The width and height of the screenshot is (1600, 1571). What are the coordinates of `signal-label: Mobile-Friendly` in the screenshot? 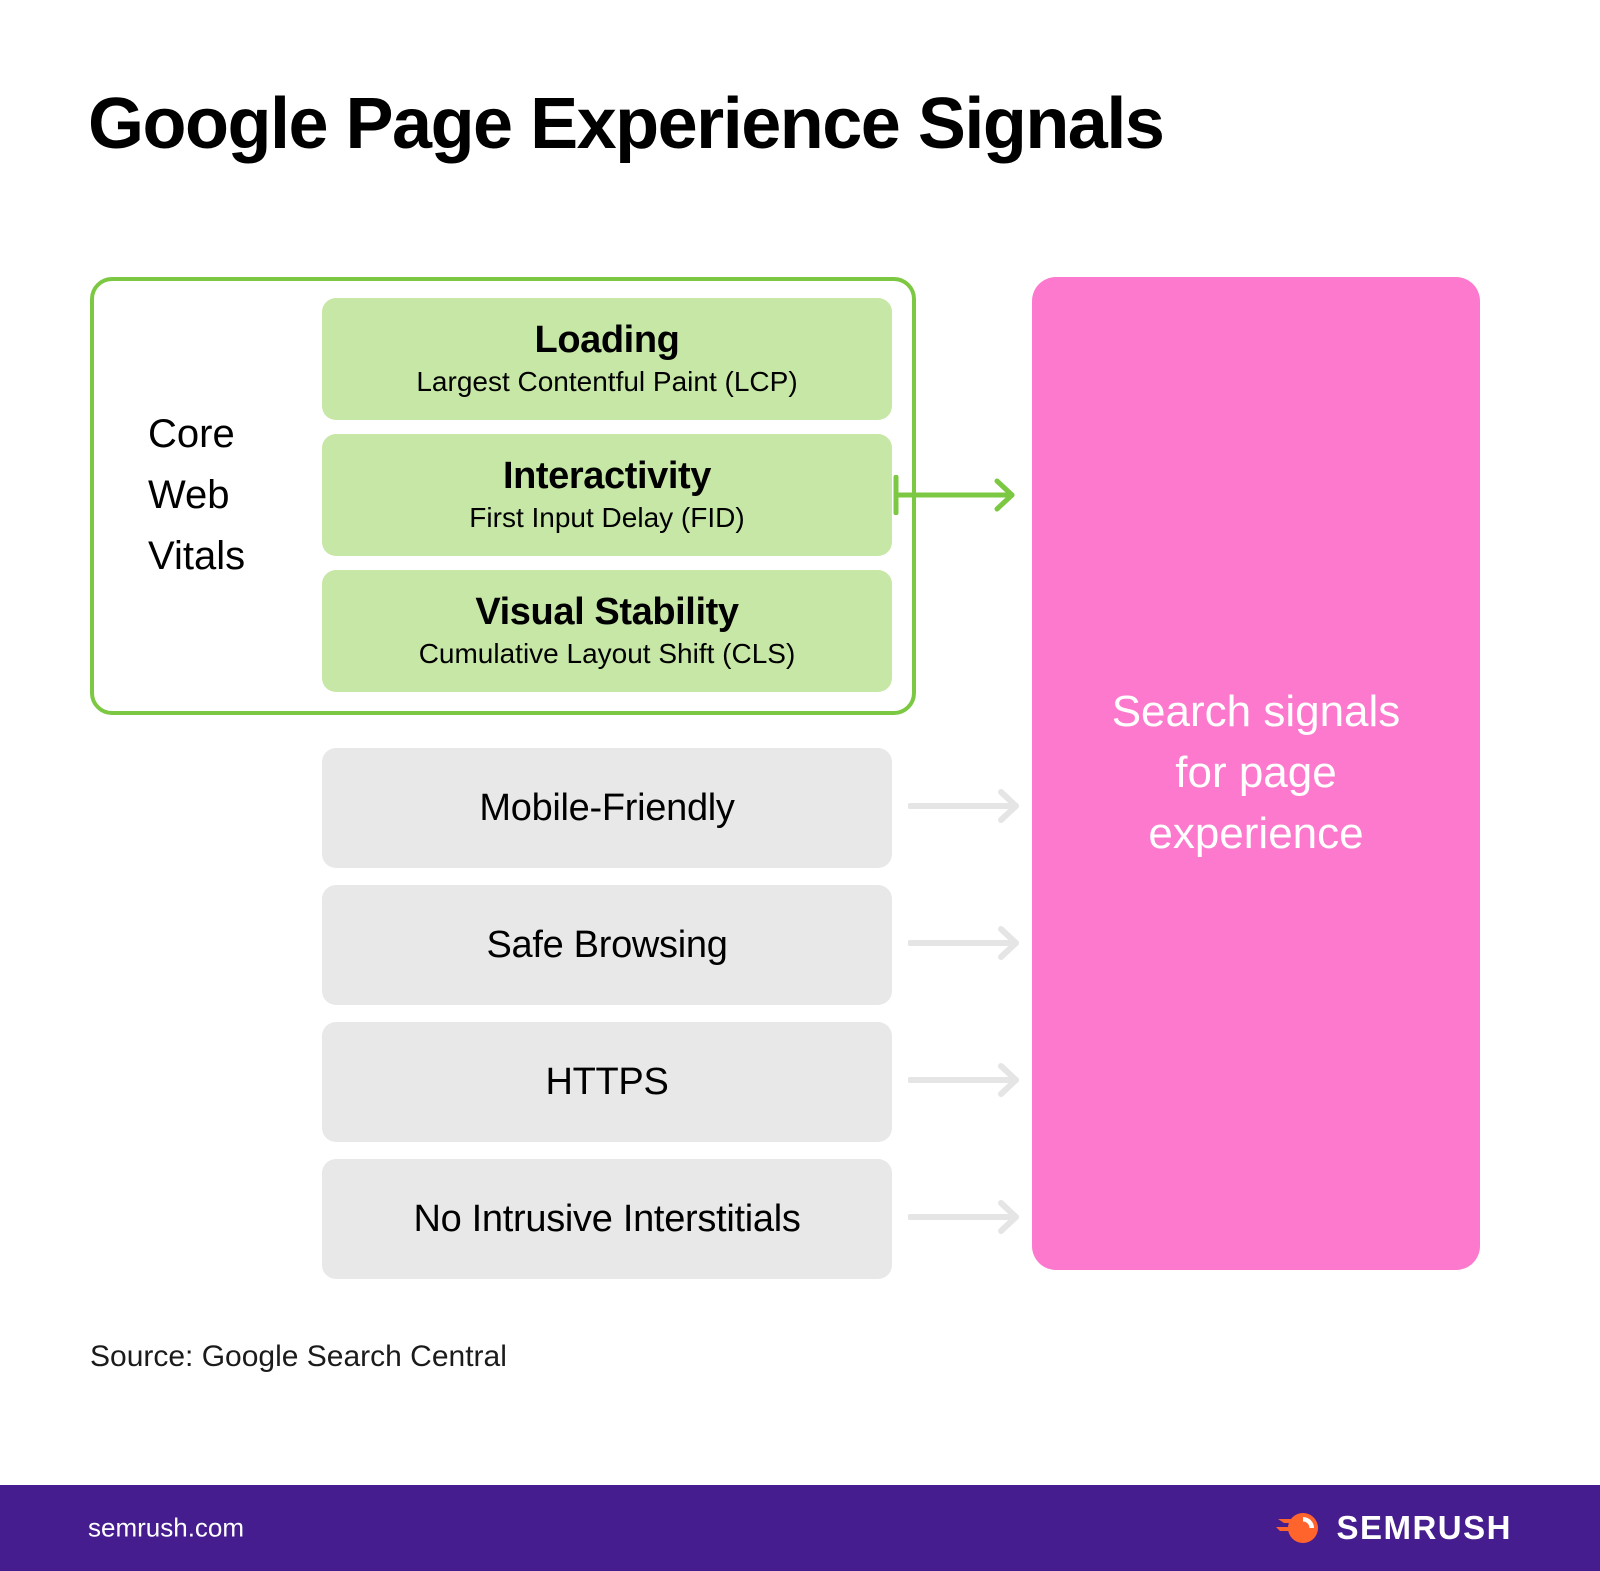 It's located at (607, 807).